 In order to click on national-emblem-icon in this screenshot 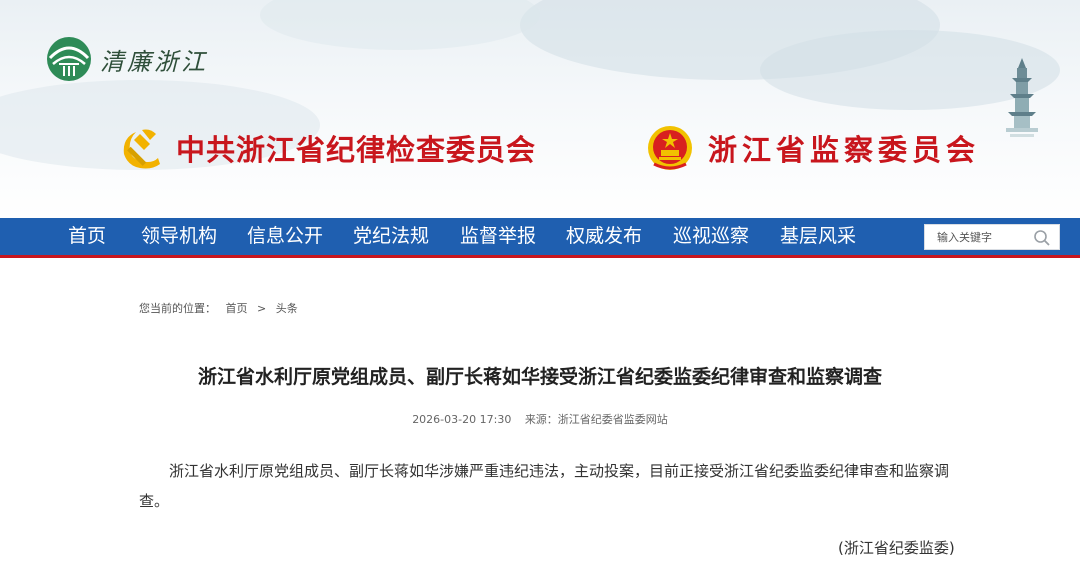, I will do `click(670, 148)`.